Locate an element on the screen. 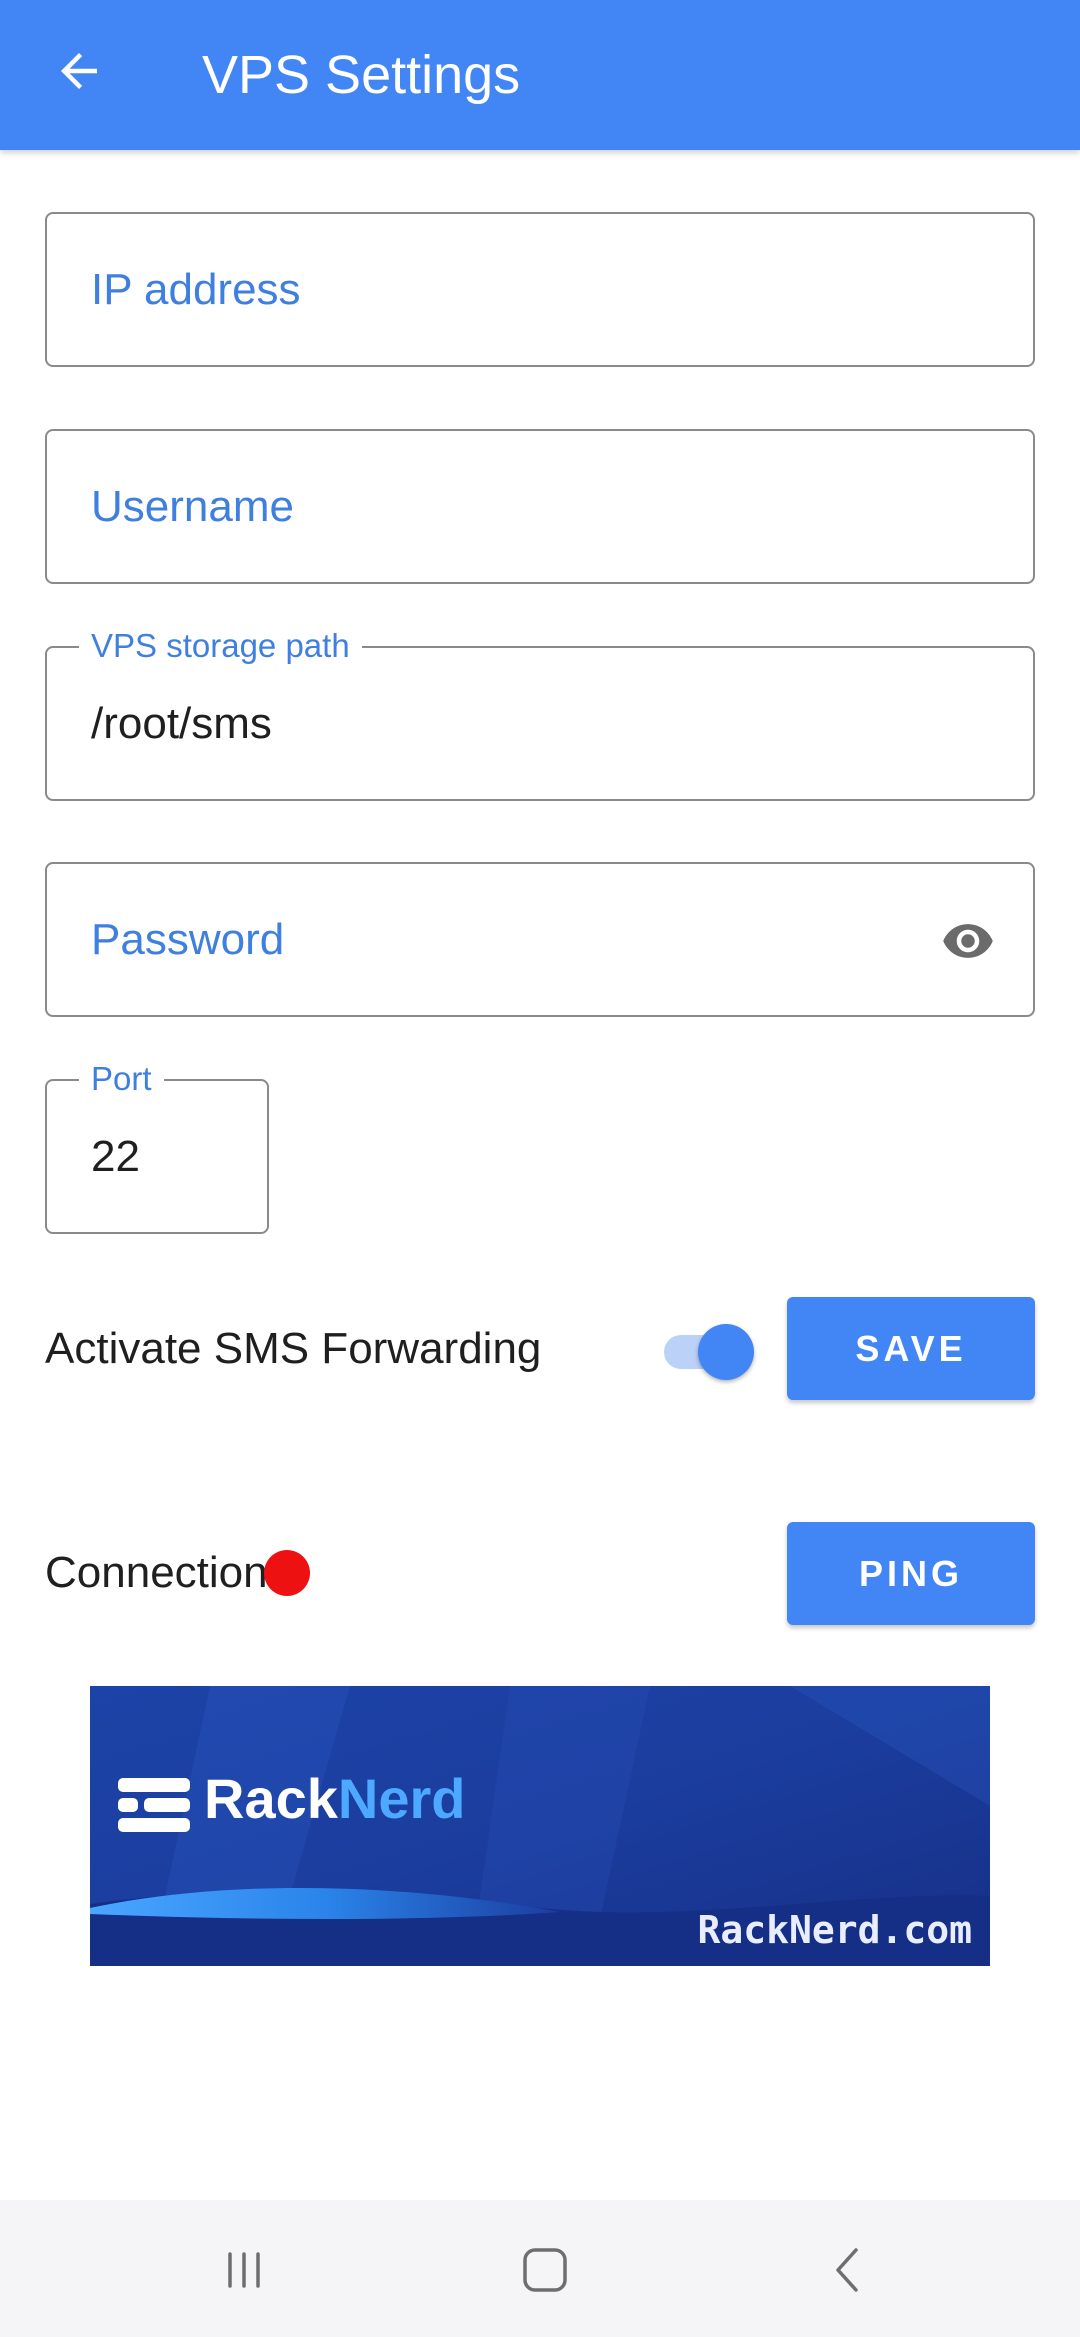 The height and width of the screenshot is (2337, 1080). storage-path-field: VPS storage path /root/sms is located at coordinates (540, 713).